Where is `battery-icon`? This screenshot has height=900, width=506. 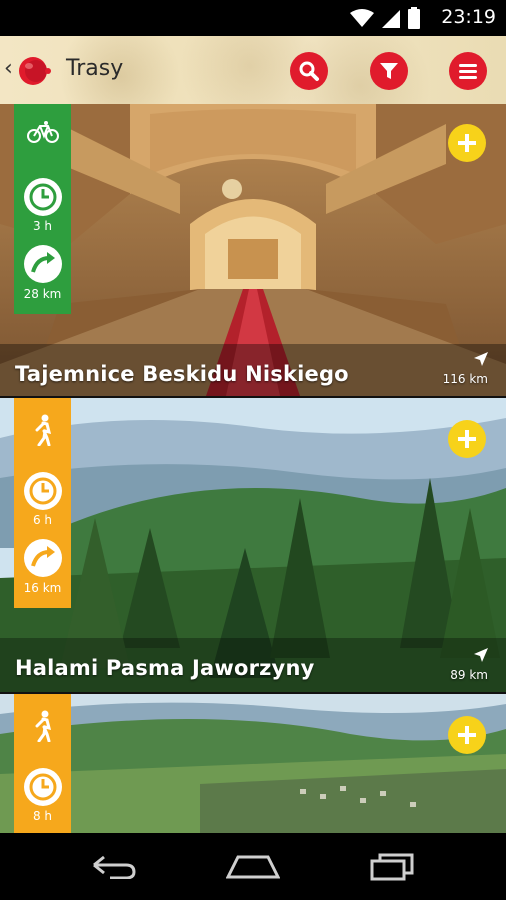 battery-icon is located at coordinates (414, 18).